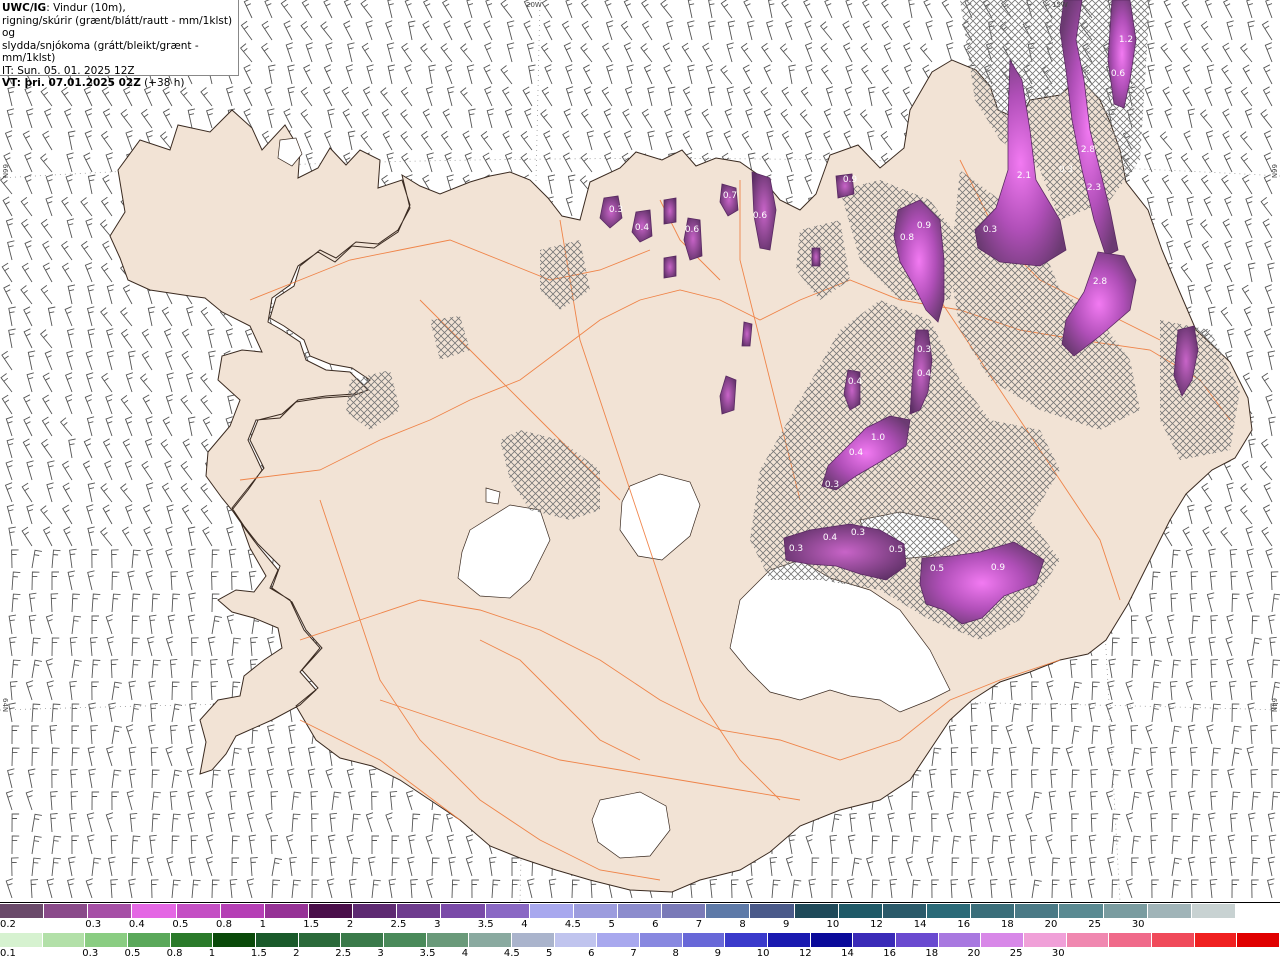  Describe the element at coordinates (1274, 171) in the screenshot. I see `latitude-label-right-66n: 66N` at that location.